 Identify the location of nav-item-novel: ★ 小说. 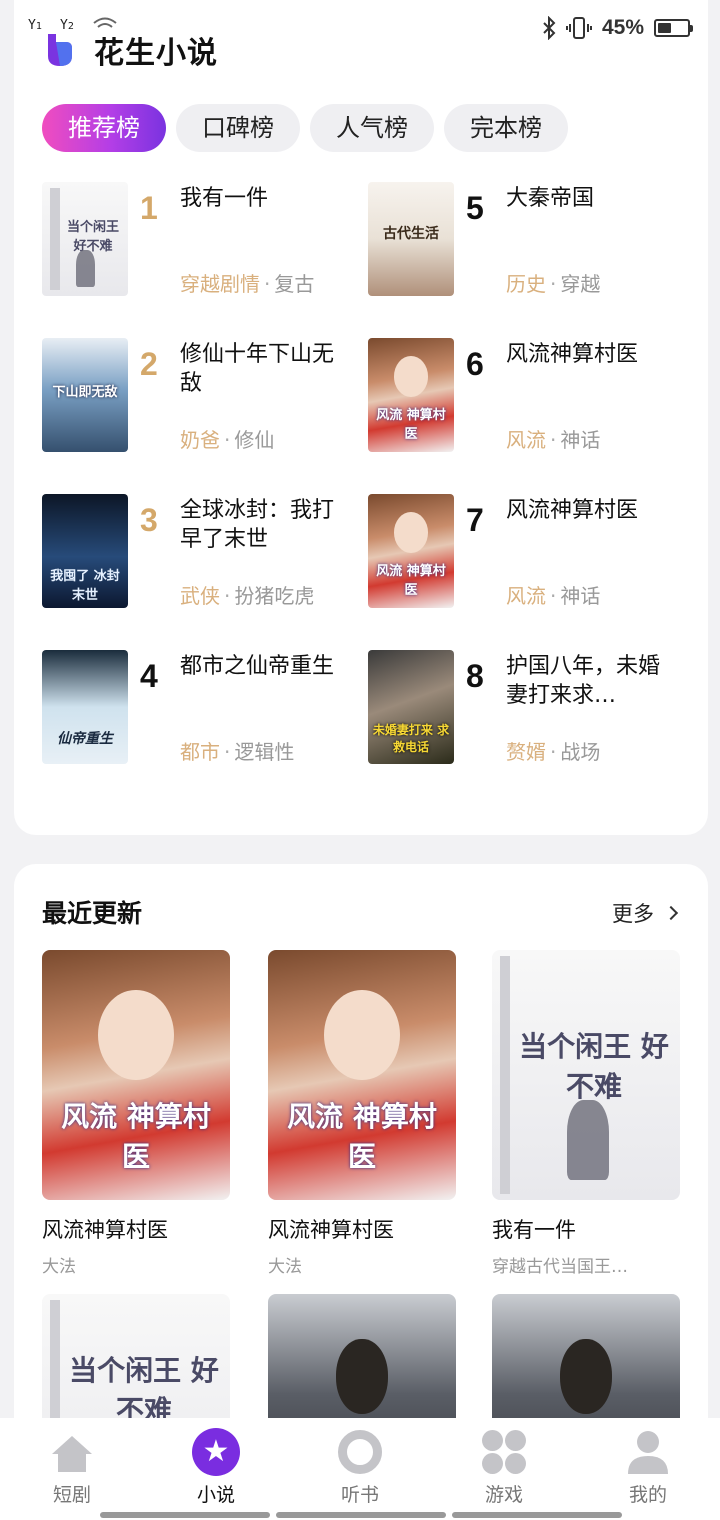
(216, 1467).